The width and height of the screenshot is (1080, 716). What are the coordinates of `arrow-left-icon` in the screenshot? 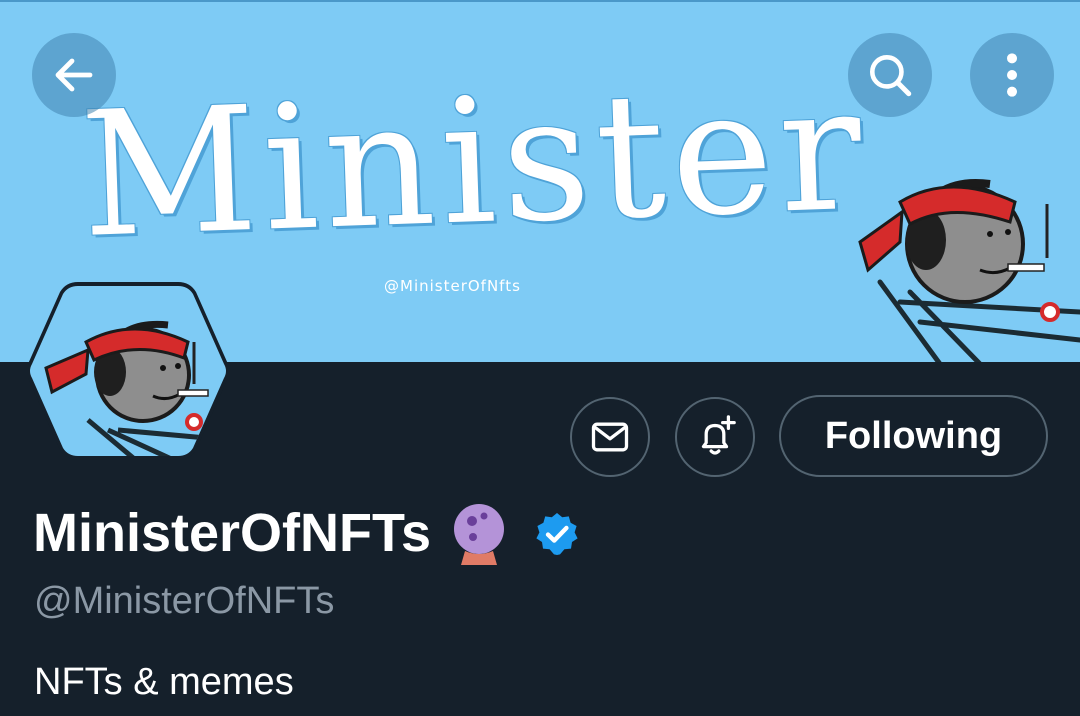 It's located at (74, 75).